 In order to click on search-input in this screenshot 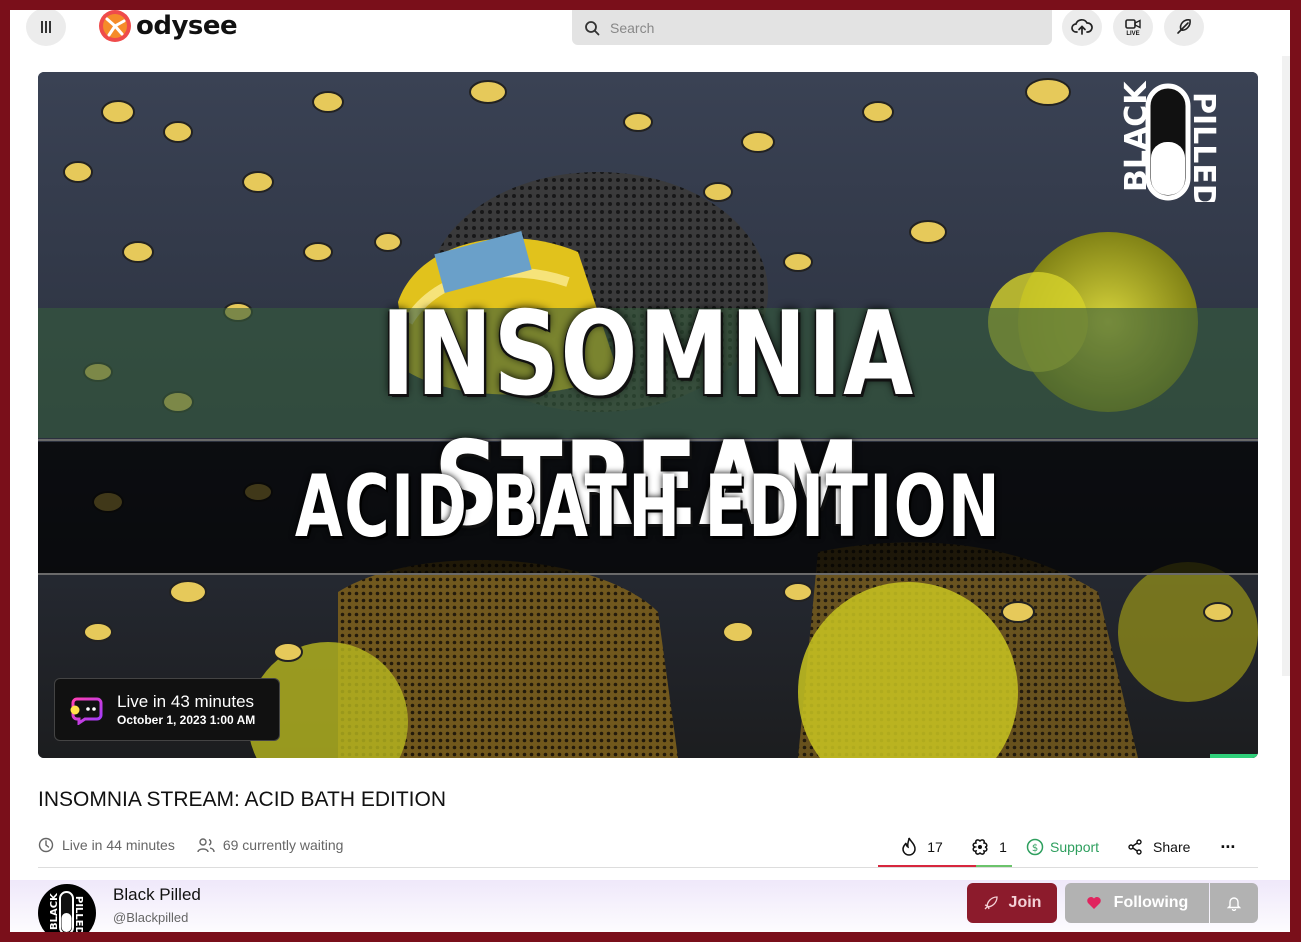, I will do `click(820, 27)`.